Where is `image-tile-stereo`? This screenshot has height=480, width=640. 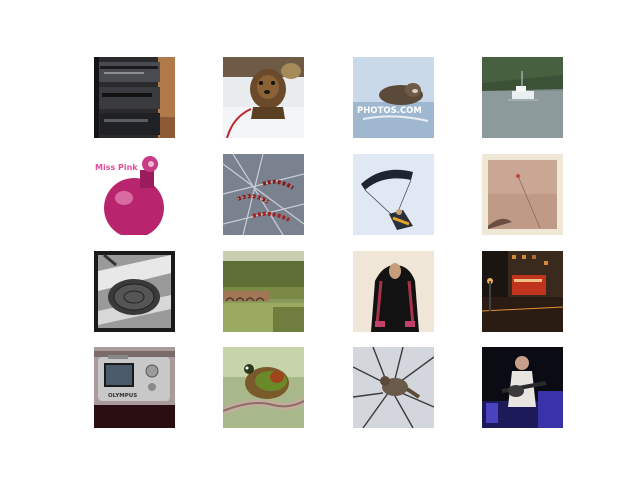
image-tile-stereo is located at coordinates (134, 97).